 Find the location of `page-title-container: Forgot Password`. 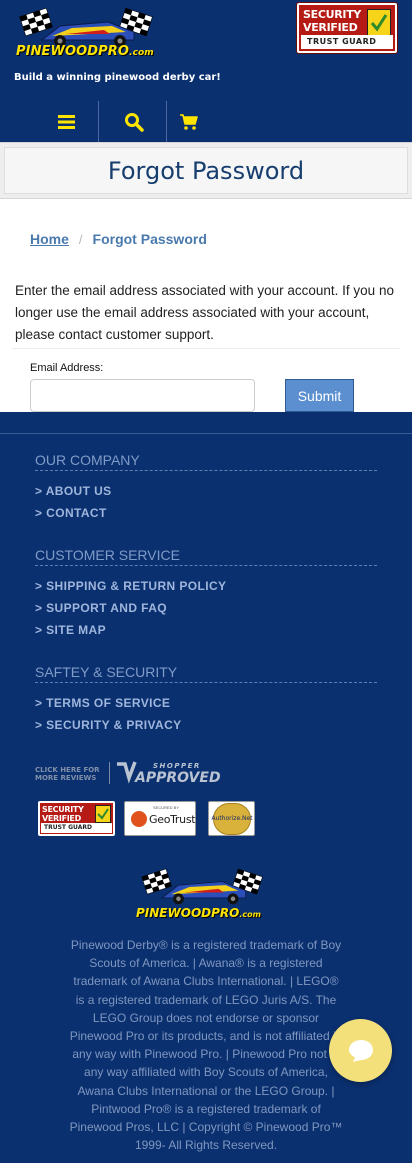

page-title-container: Forgot Password is located at coordinates (206, 170).